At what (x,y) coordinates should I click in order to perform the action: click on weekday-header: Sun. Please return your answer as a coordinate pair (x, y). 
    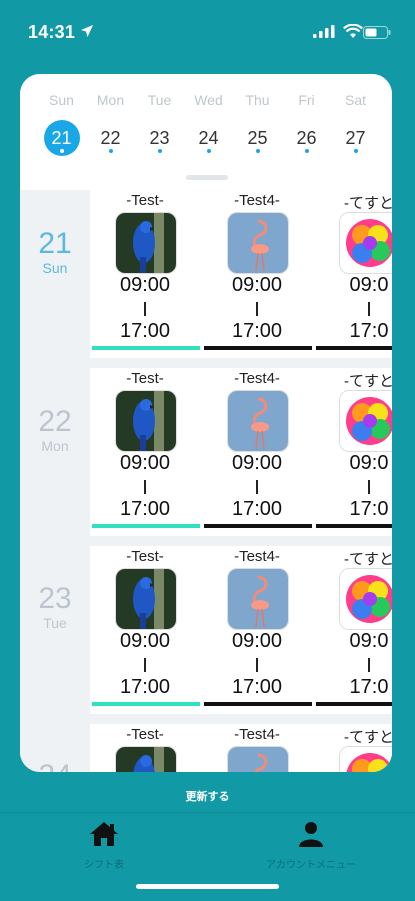
    Looking at the image, I should click on (61, 100).